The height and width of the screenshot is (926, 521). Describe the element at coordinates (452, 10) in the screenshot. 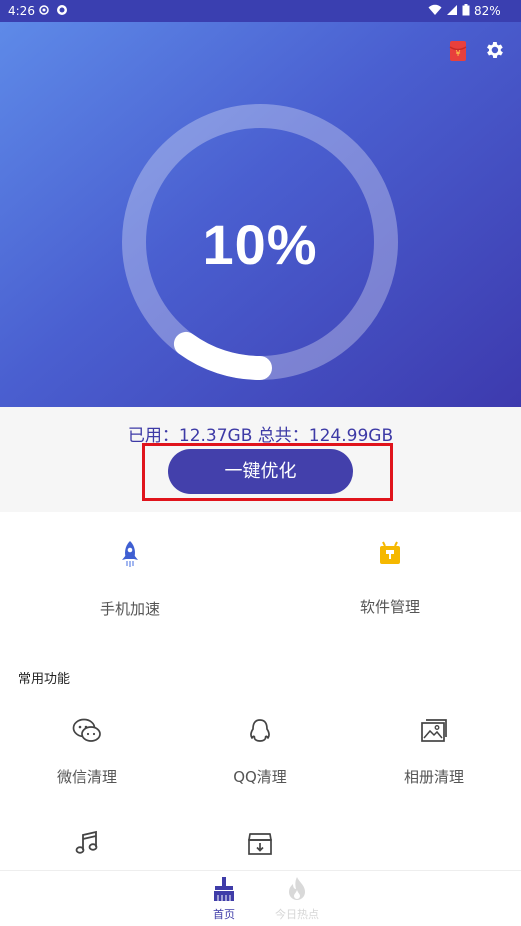

I see `signal-icon` at that location.